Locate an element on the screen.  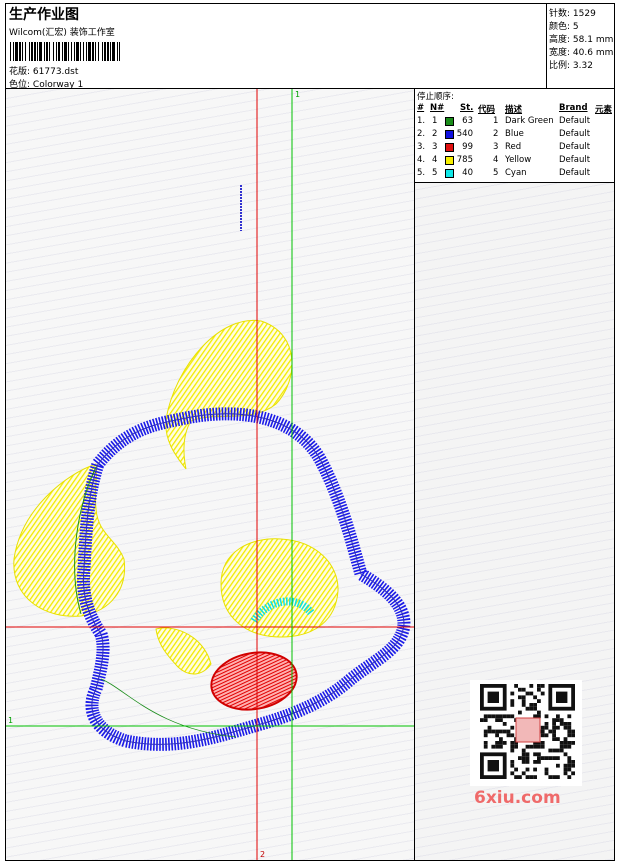
stat-stitches: 针数: 1529 is located at coordinates (572, 12).